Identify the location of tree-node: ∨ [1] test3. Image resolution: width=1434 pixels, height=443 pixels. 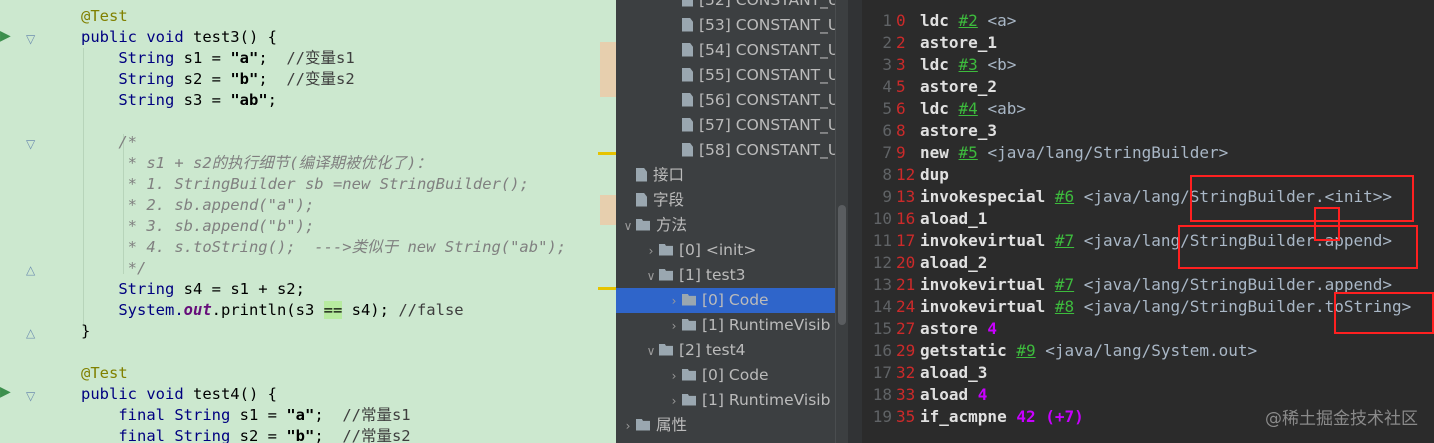
(694, 275).